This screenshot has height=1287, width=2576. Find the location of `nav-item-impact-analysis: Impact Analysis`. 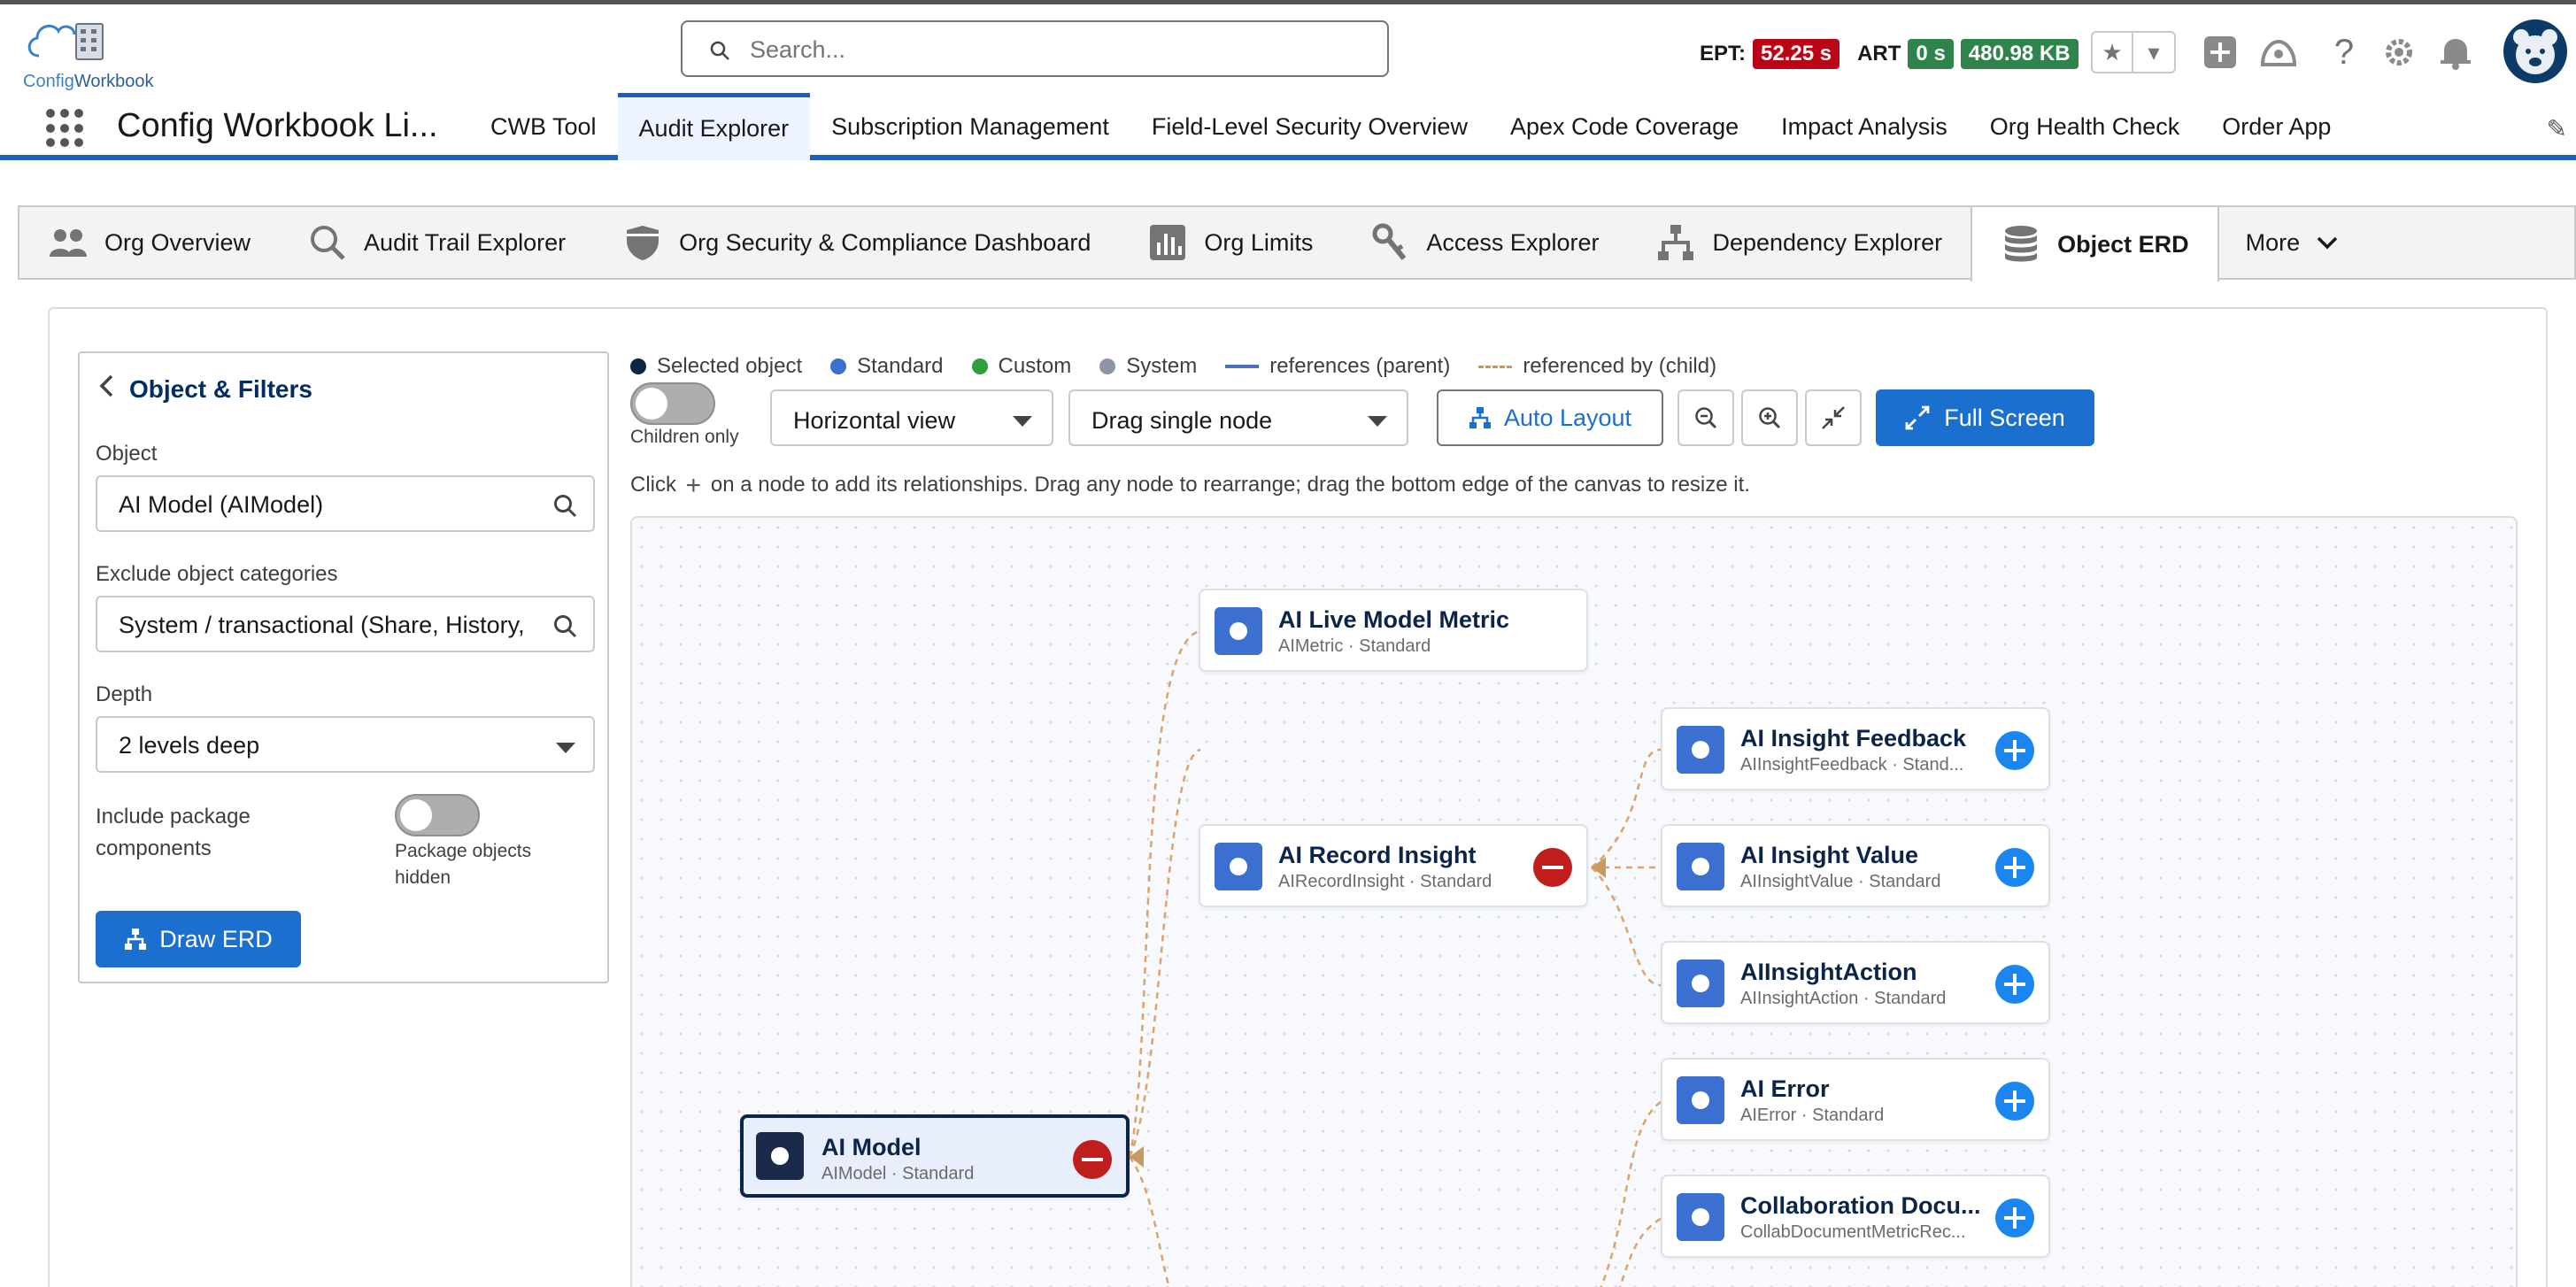

nav-item-impact-analysis: Impact Analysis is located at coordinates (1864, 127).